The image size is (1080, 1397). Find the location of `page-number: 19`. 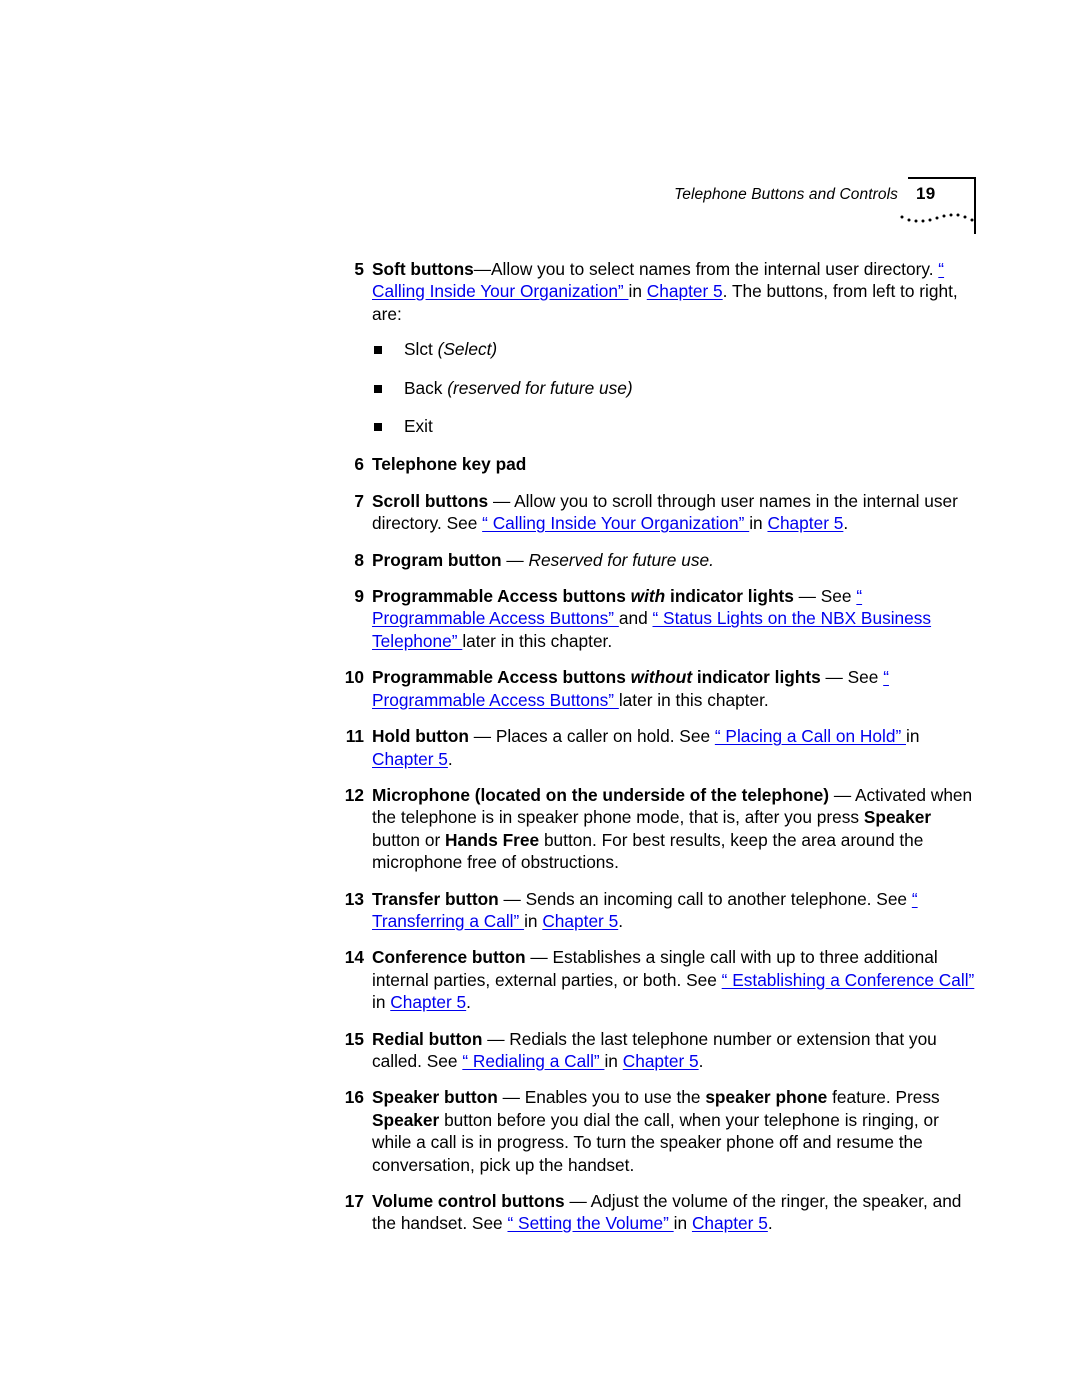

page-number: 19 is located at coordinates (926, 193).